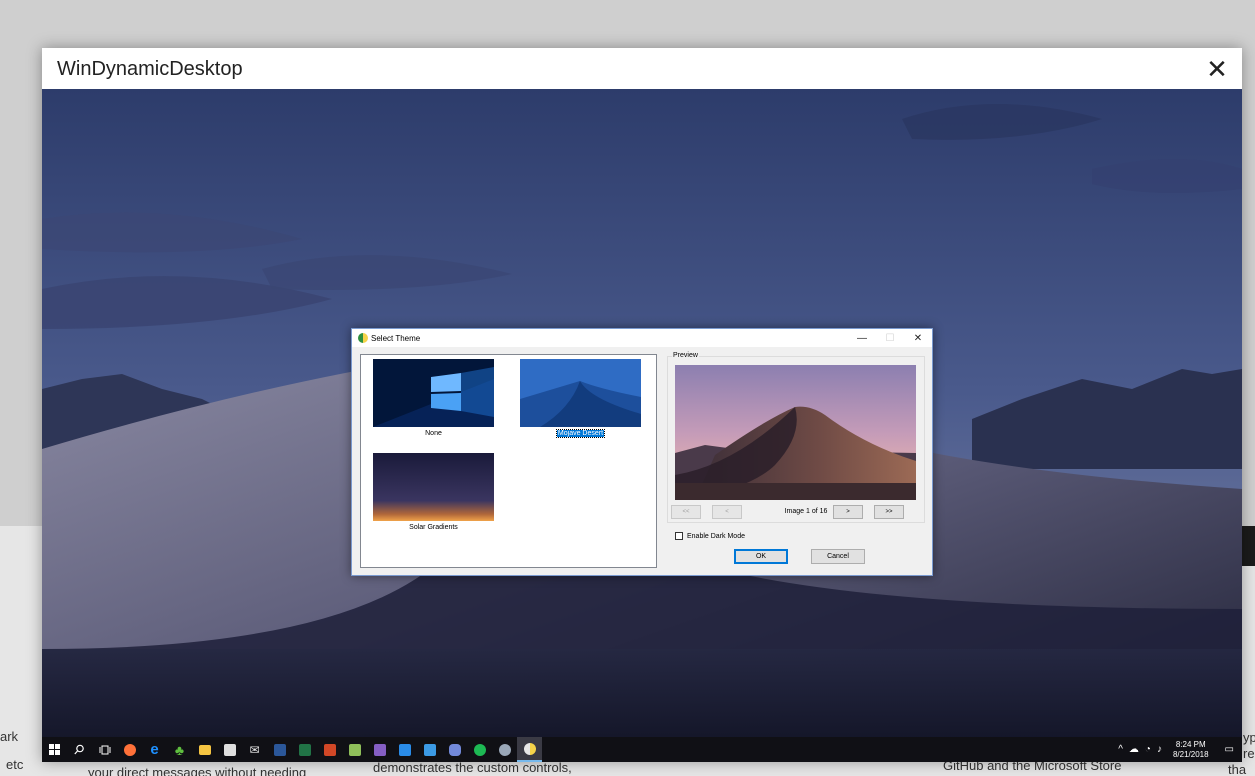 This screenshot has width=1255, height=776. Describe the element at coordinates (1249, 753) in the screenshot. I see `background-text: re` at that location.